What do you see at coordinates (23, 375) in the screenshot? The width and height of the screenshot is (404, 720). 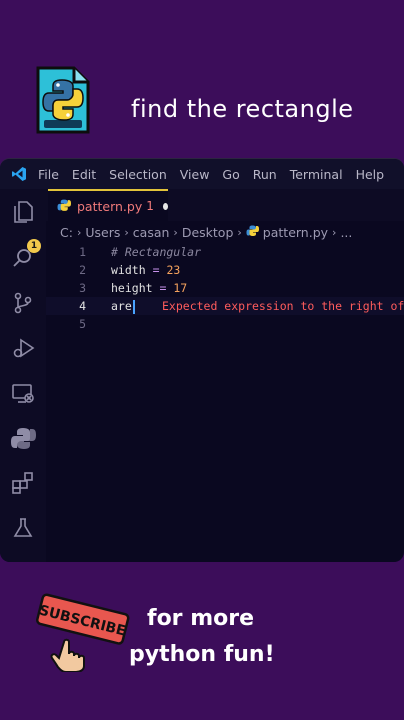 I see `activity-bar: 1` at bounding box center [23, 375].